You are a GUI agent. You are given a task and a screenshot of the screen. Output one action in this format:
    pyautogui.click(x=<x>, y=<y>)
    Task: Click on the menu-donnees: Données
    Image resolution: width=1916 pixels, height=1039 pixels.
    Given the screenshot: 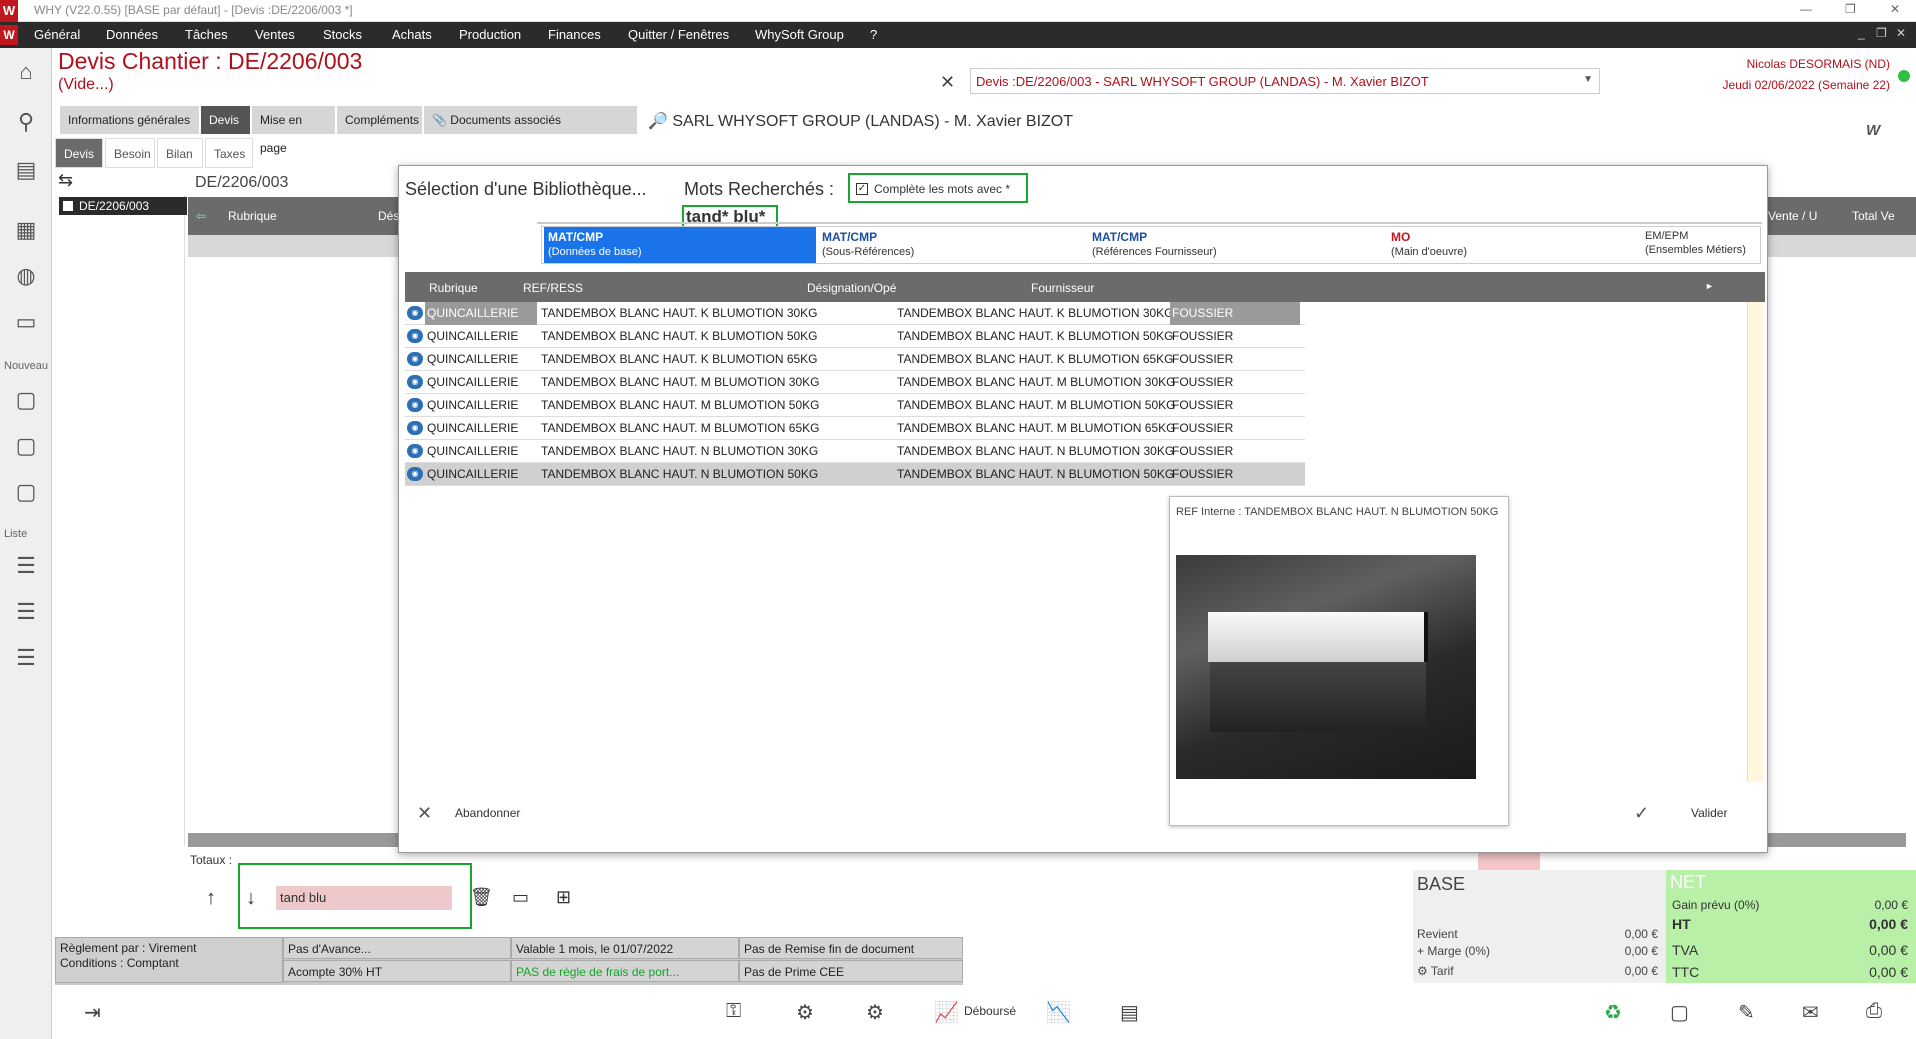 What is the action you would take?
    pyautogui.click(x=132, y=34)
    